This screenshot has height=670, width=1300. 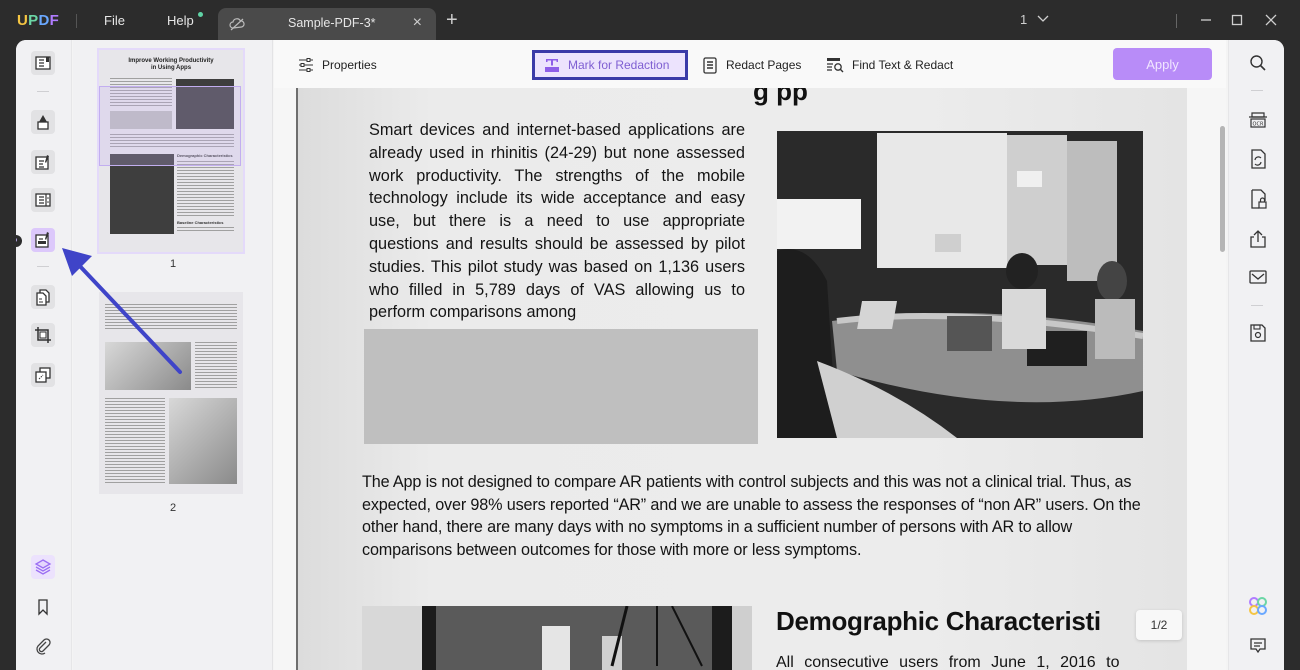 What do you see at coordinates (114, 20) in the screenshot?
I see `menu-file: File` at bounding box center [114, 20].